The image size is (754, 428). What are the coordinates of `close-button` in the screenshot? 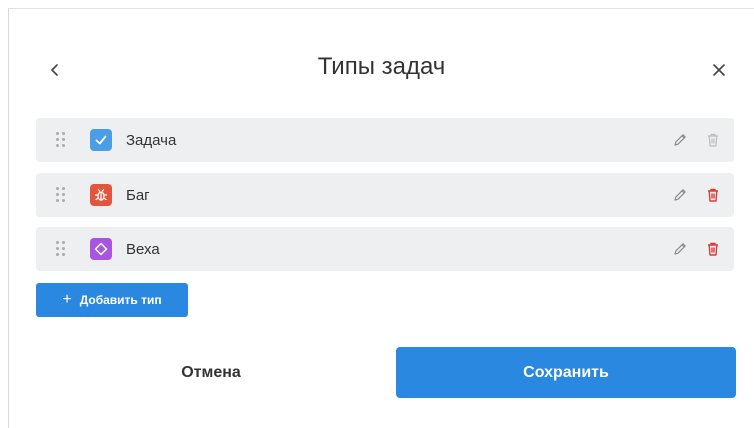 It's located at (719, 70).